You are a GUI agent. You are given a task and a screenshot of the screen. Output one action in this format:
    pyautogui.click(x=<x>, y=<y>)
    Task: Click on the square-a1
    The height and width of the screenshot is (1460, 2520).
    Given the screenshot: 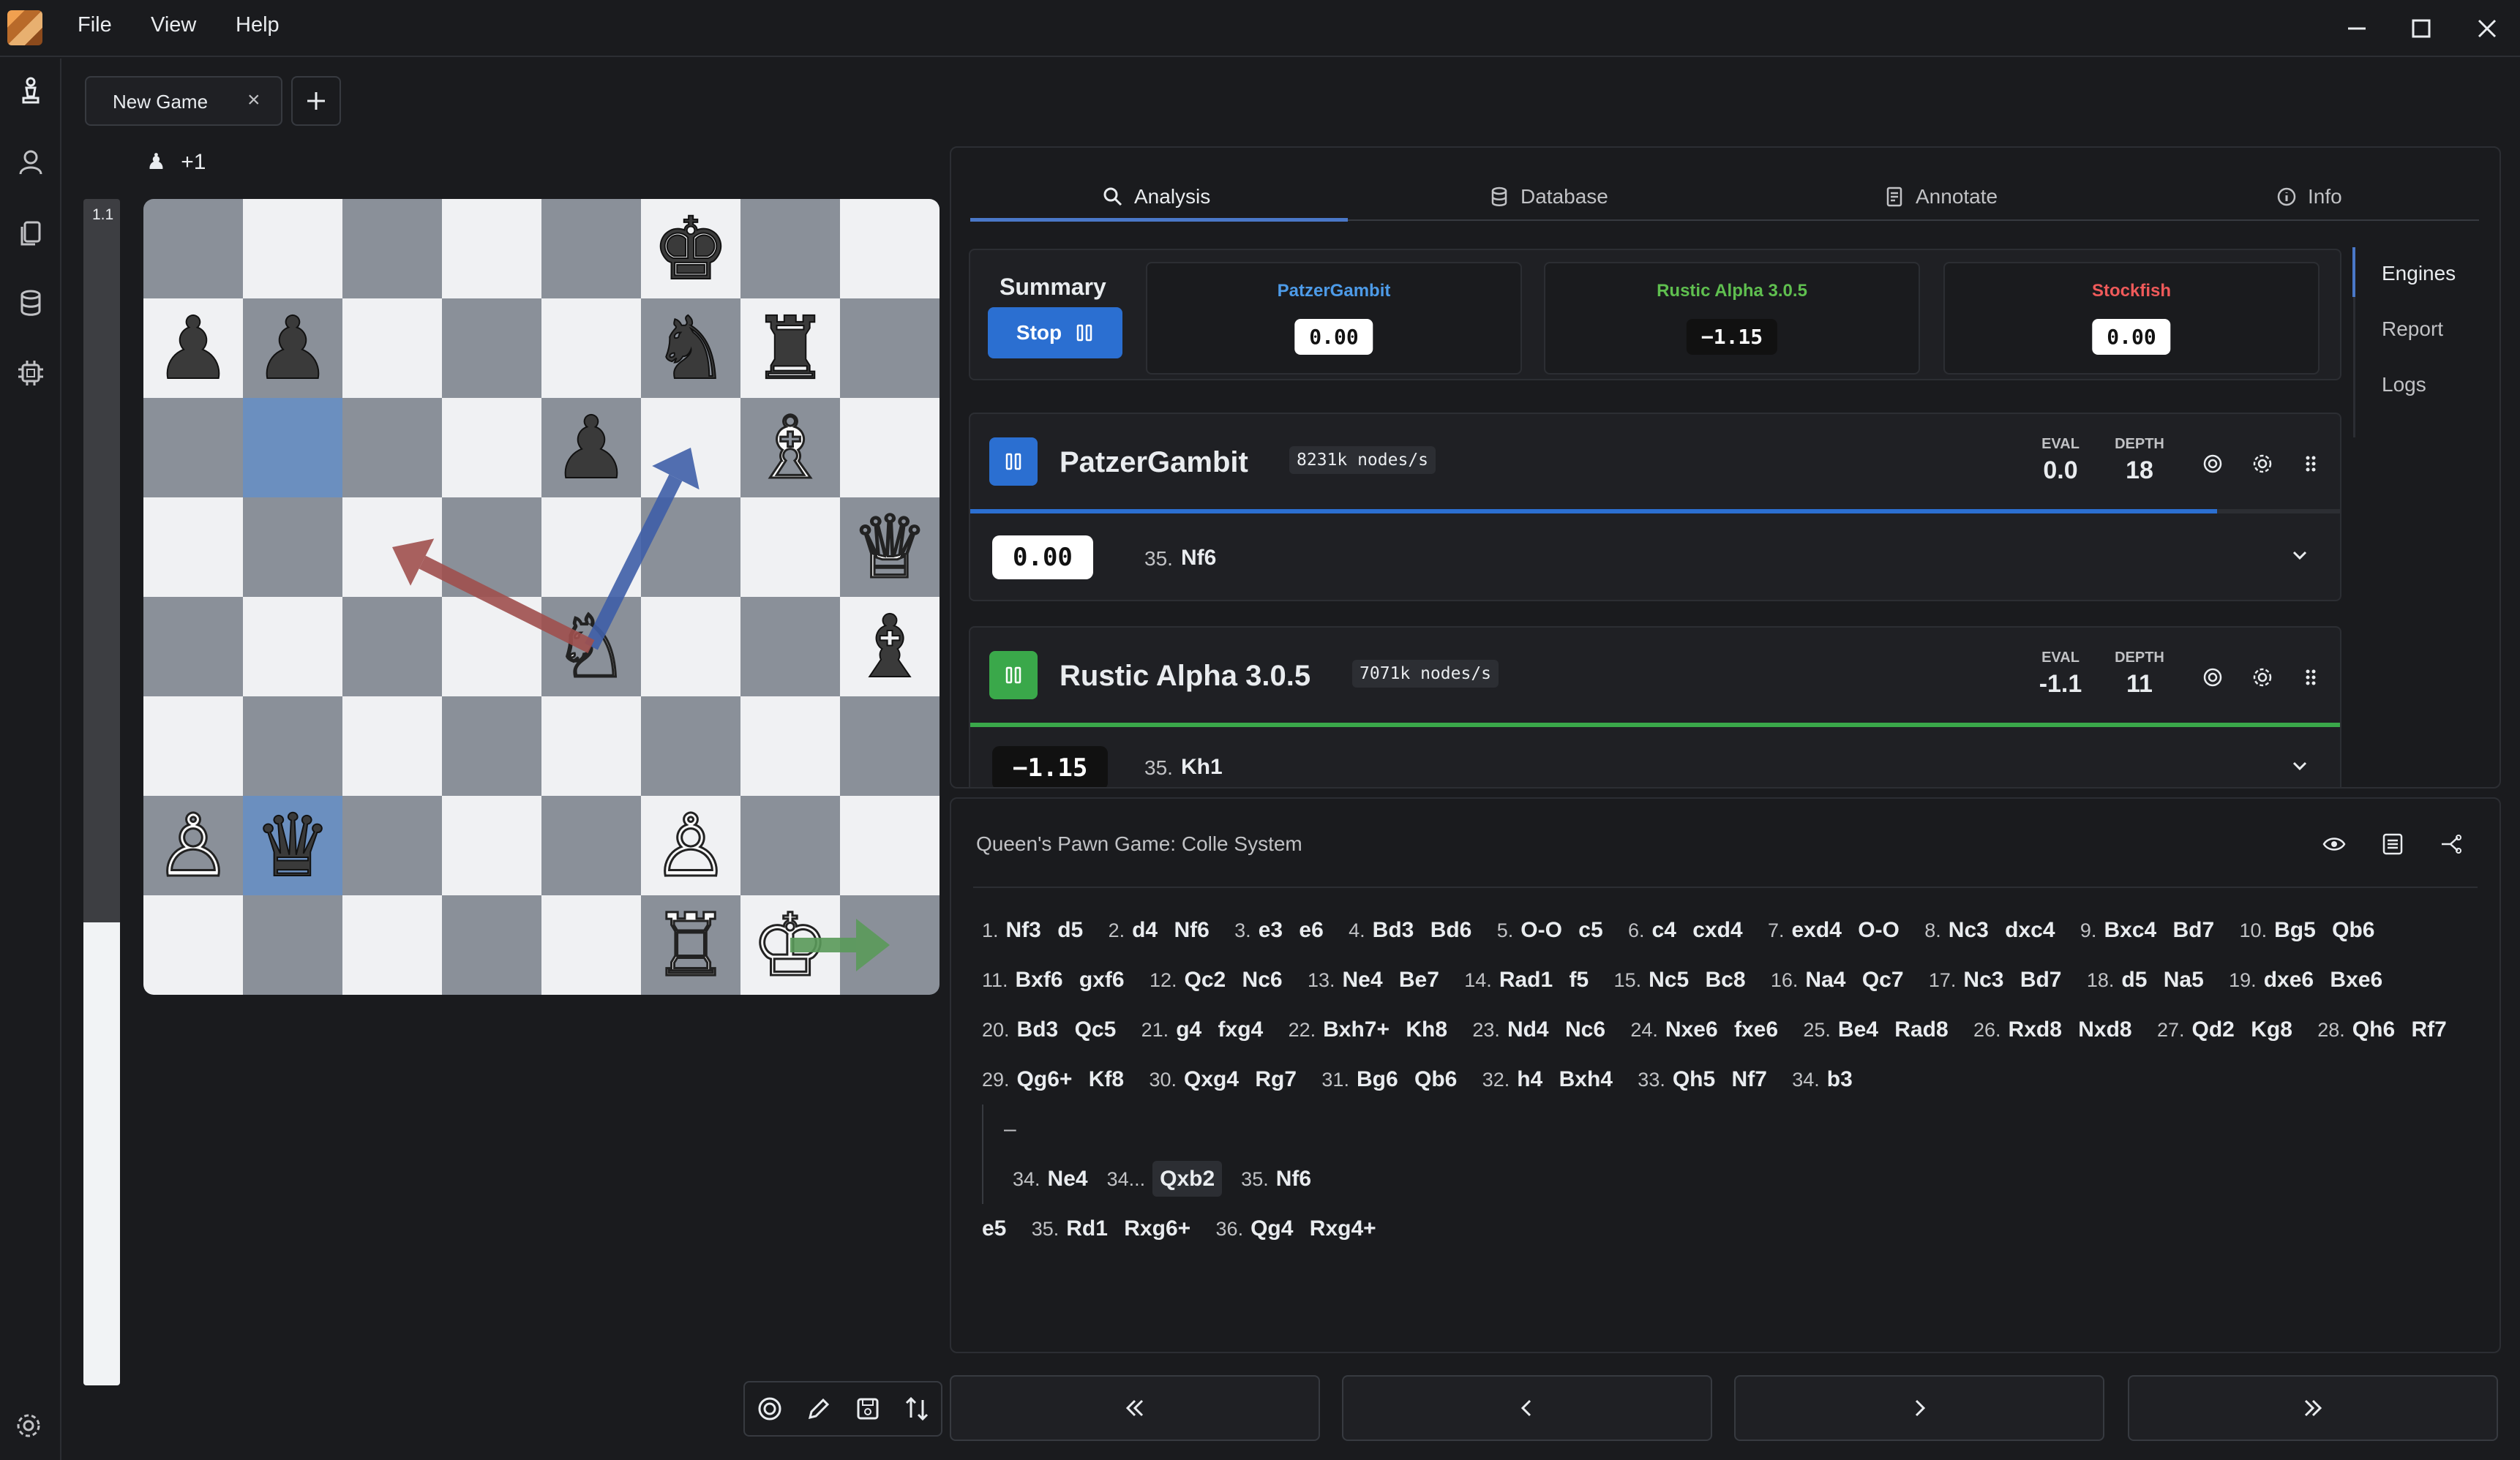 What is the action you would take?
    pyautogui.click(x=193, y=945)
    